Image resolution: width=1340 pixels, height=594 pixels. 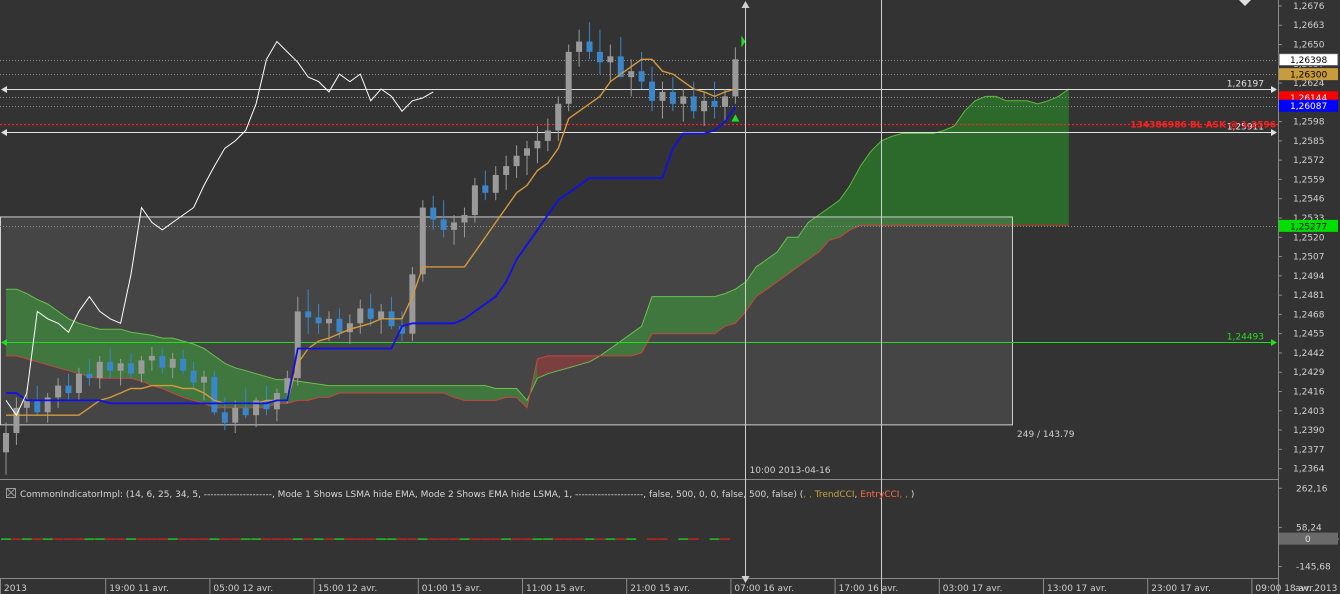 What do you see at coordinates (1309, 373) in the screenshot?
I see `price-tick-label: 1,2429` at bounding box center [1309, 373].